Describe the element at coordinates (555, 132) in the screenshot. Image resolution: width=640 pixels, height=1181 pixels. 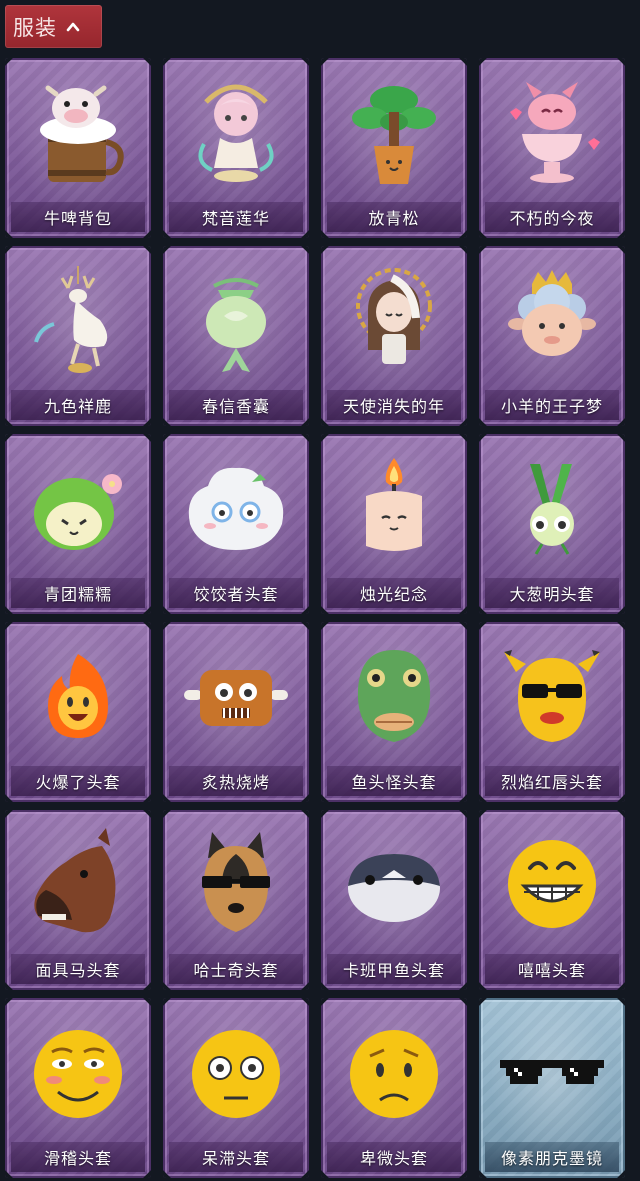
I see `pink-fox-in-bowl-icon` at that location.